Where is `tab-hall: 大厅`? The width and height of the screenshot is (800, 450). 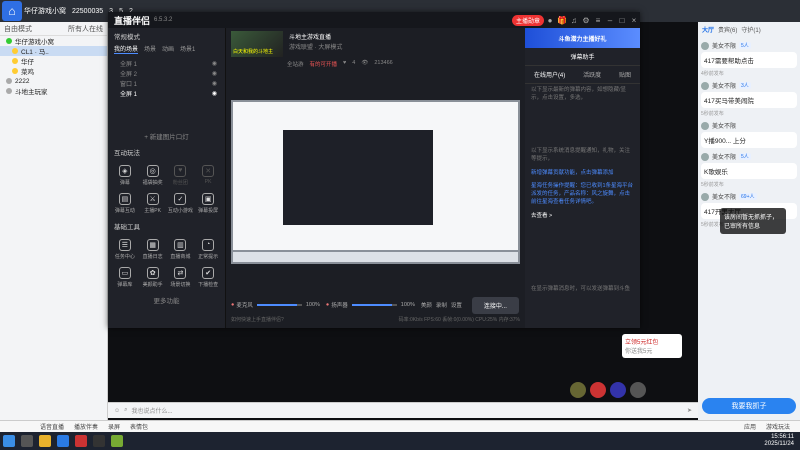 tab-hall: 大厅 is located at coordinates (708, 29).